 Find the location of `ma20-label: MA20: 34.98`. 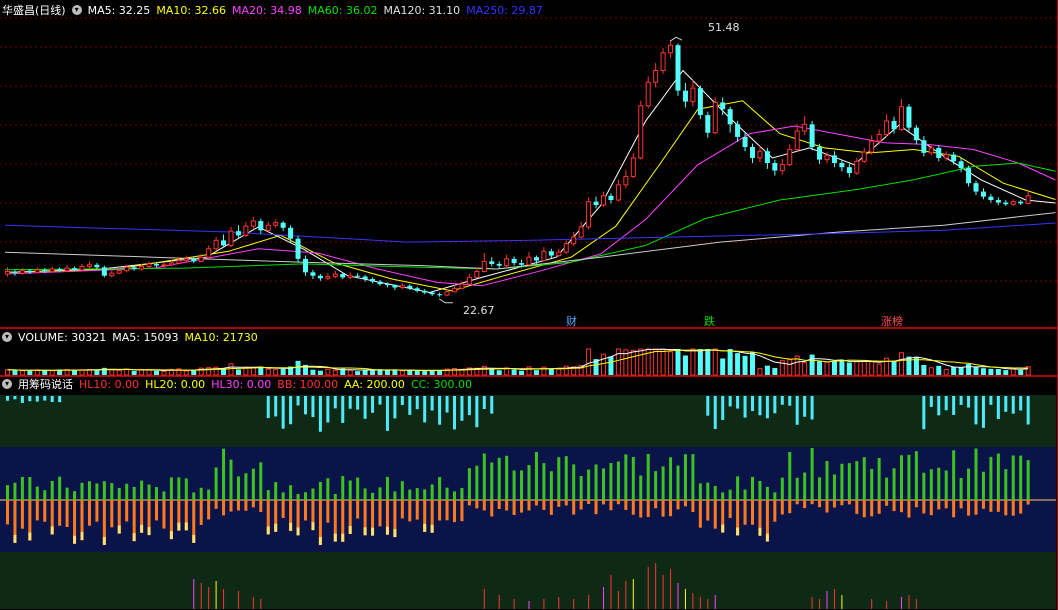

ma20-label: MA20: 34.98 is located at coordinates (267, 10).